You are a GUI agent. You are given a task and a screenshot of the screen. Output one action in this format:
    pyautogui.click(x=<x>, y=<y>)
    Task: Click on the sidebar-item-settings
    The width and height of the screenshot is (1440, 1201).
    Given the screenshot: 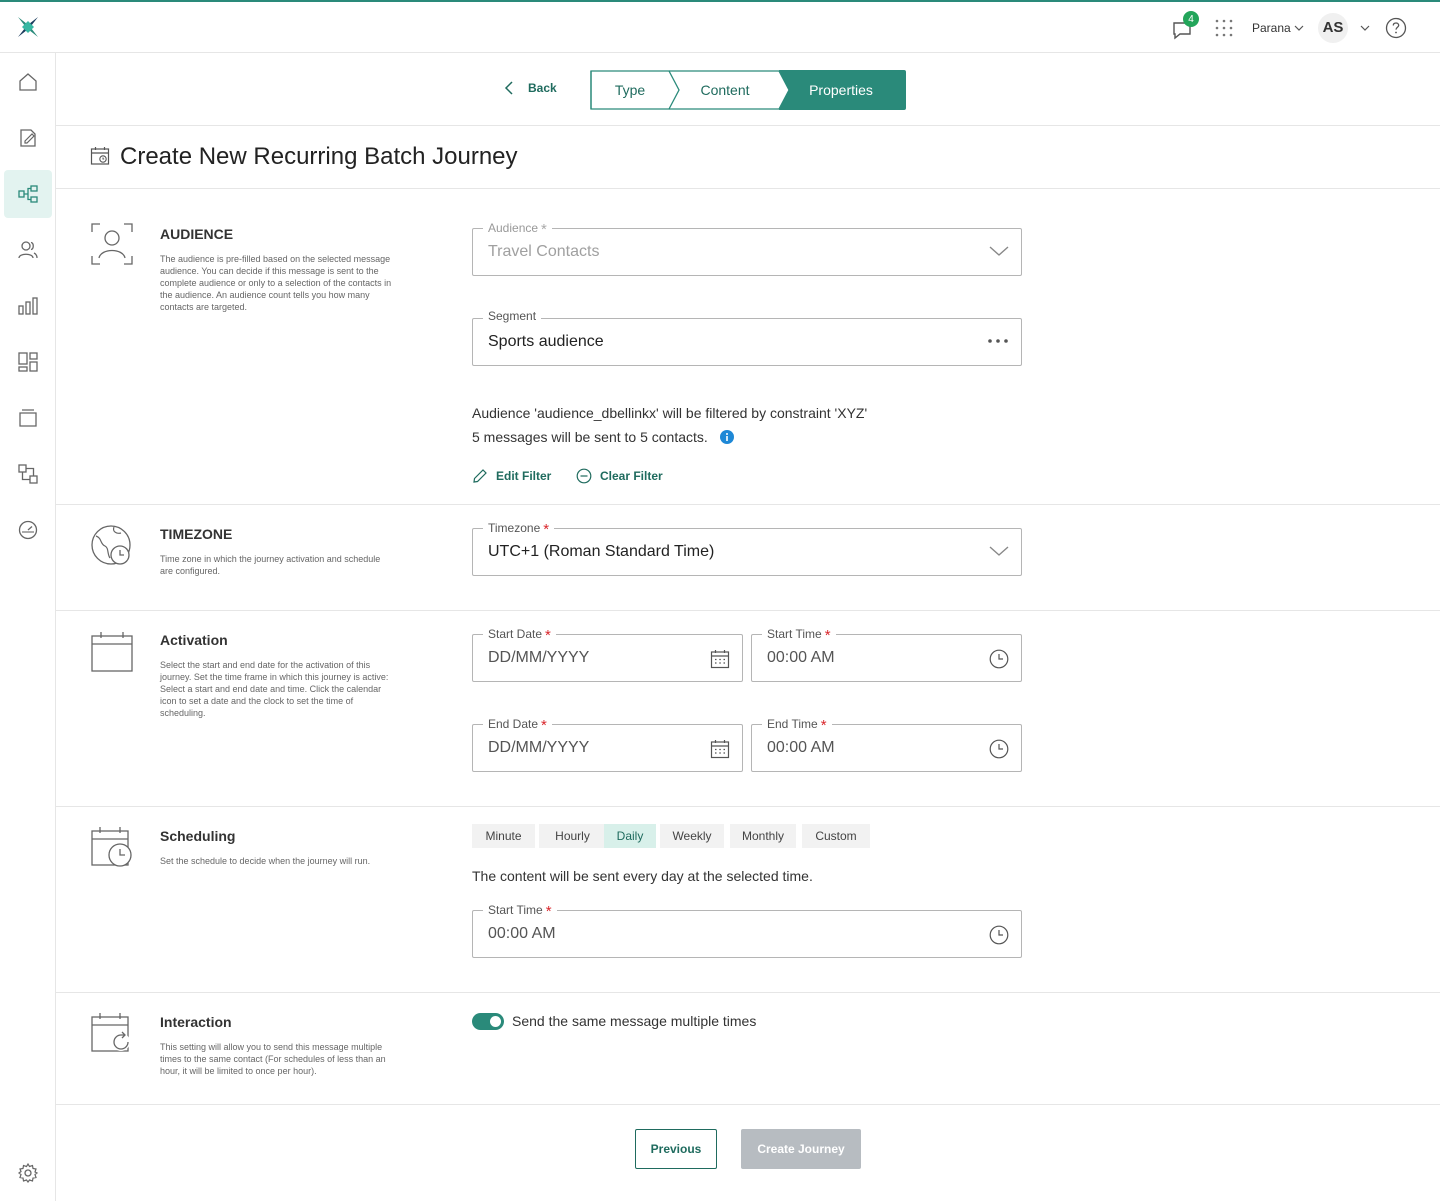 What is the action you would take?
    pyautogui.click(x=28, y=1173)
    